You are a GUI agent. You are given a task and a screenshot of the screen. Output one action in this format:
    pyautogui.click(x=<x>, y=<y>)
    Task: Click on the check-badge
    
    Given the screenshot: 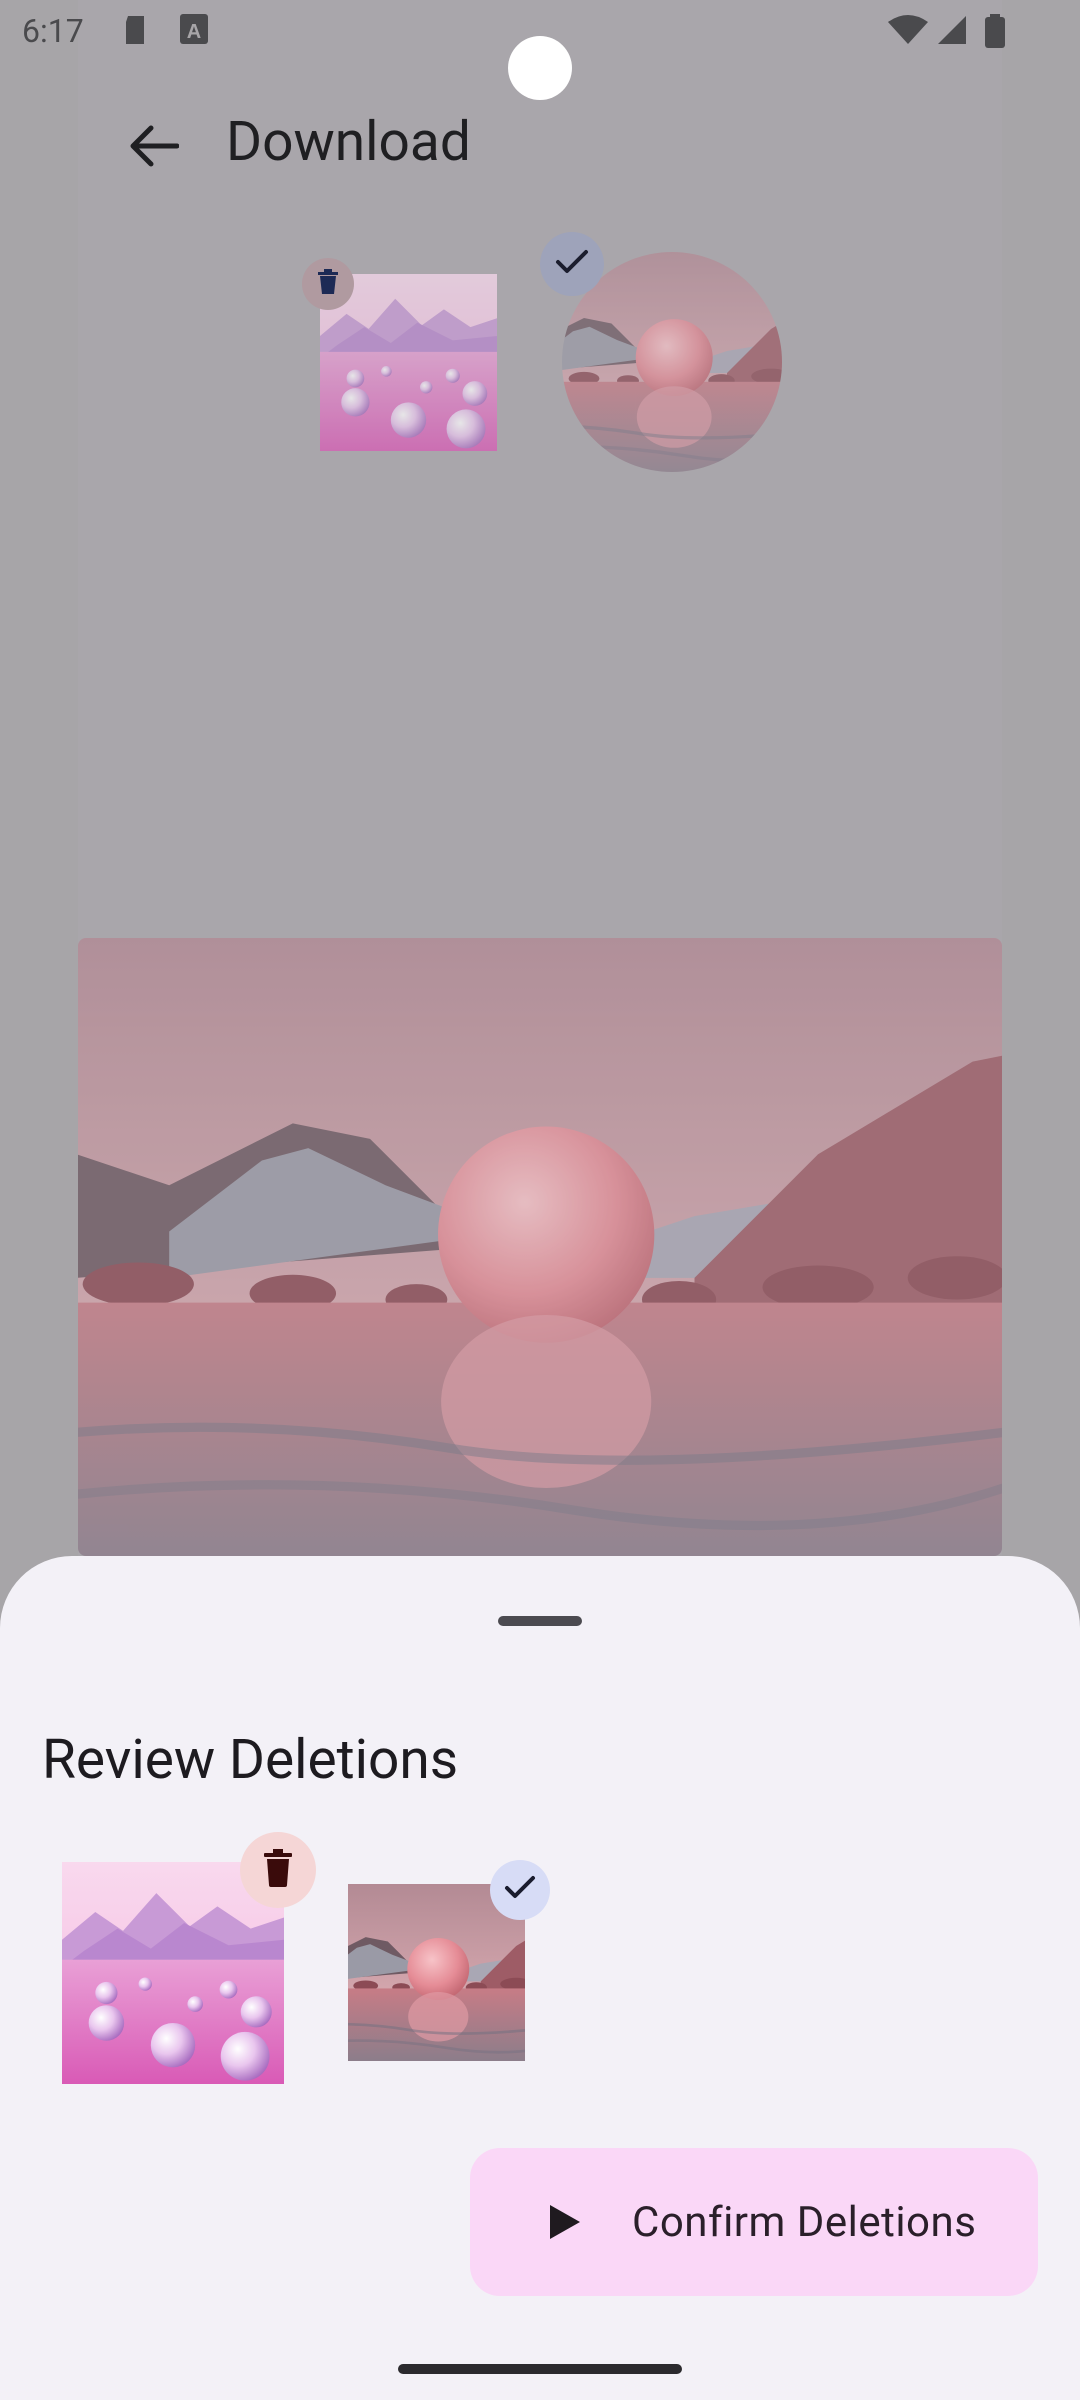 What is the action you would take?
    pyautogui.click(x=572, y=264)
    